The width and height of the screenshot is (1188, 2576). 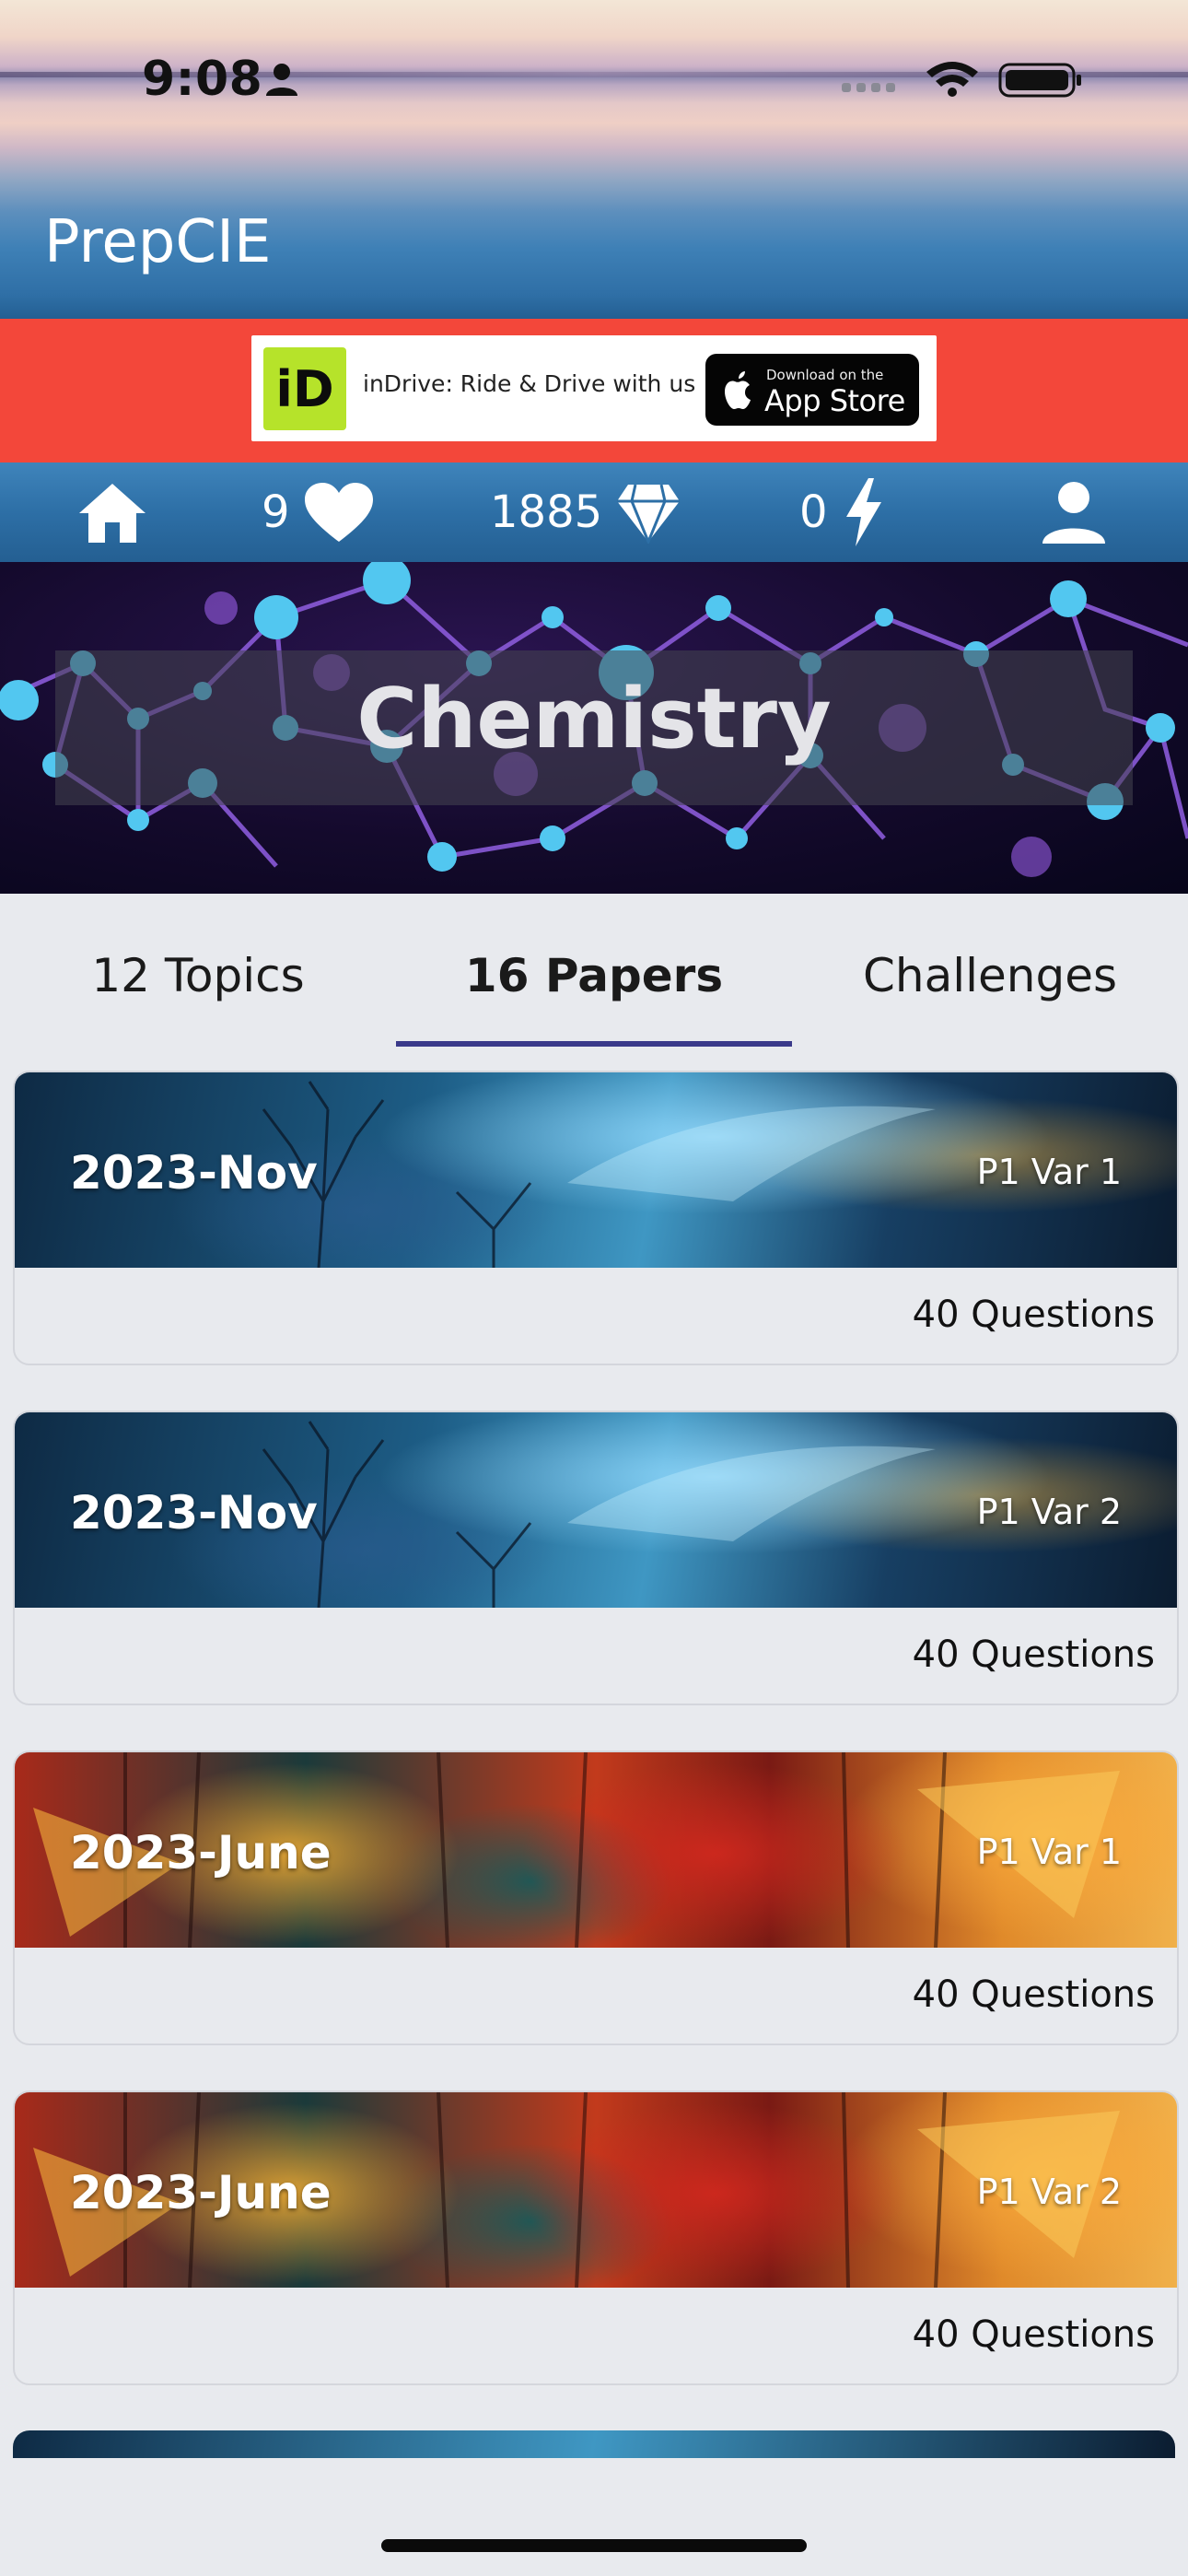 What do you see at coordinates (863, 512) in the screenshot?
I see `lightning-icon` at bounding box center [863, 512].